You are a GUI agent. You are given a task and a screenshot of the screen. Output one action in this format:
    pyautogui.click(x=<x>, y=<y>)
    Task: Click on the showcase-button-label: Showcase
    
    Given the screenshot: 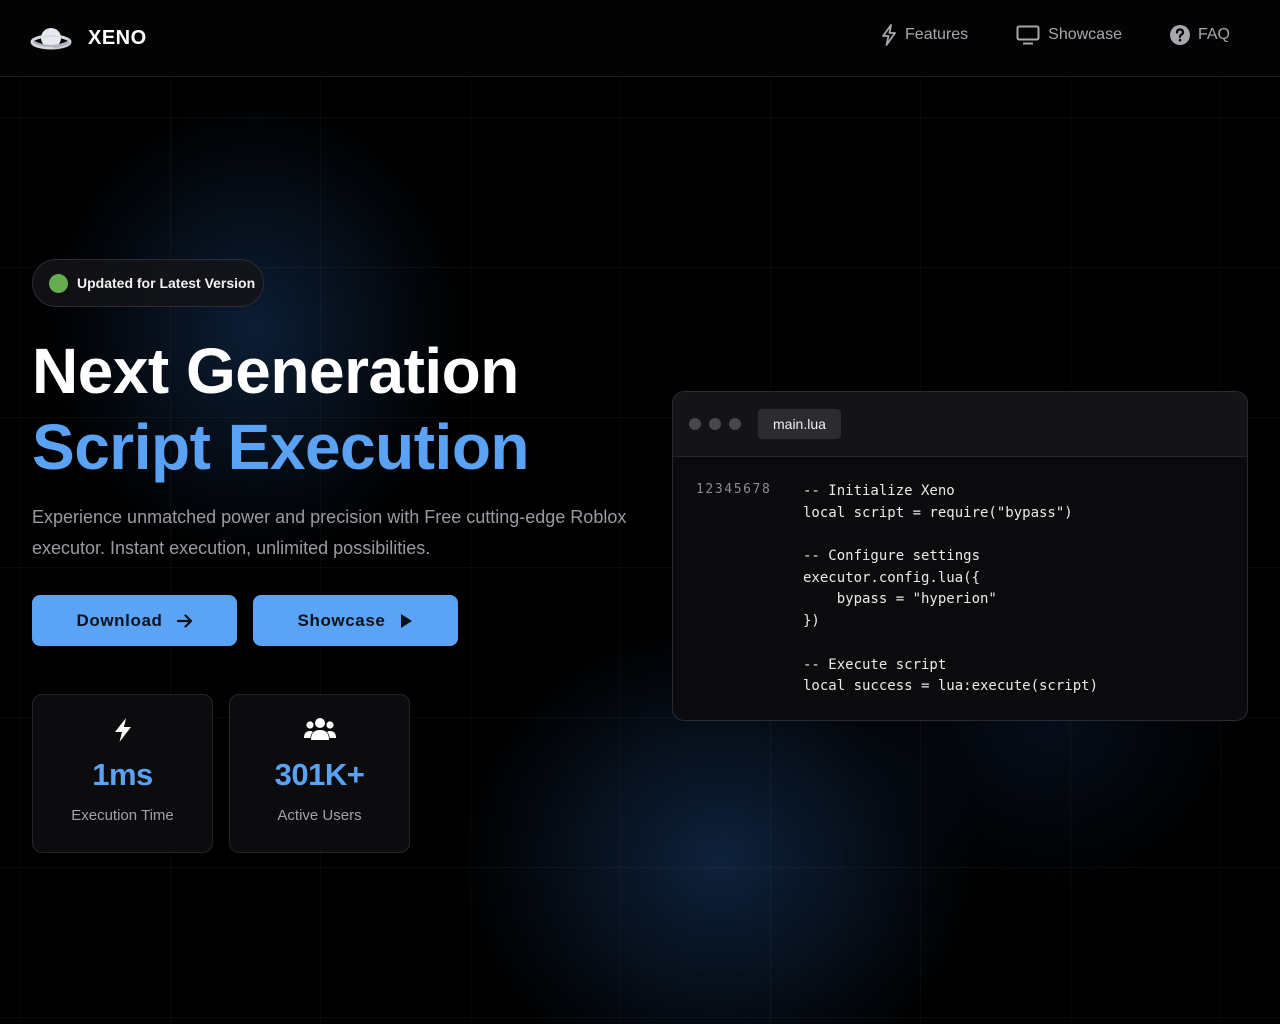 What is the action you would take?
    pyautogui.click(x=341, y=620)
    